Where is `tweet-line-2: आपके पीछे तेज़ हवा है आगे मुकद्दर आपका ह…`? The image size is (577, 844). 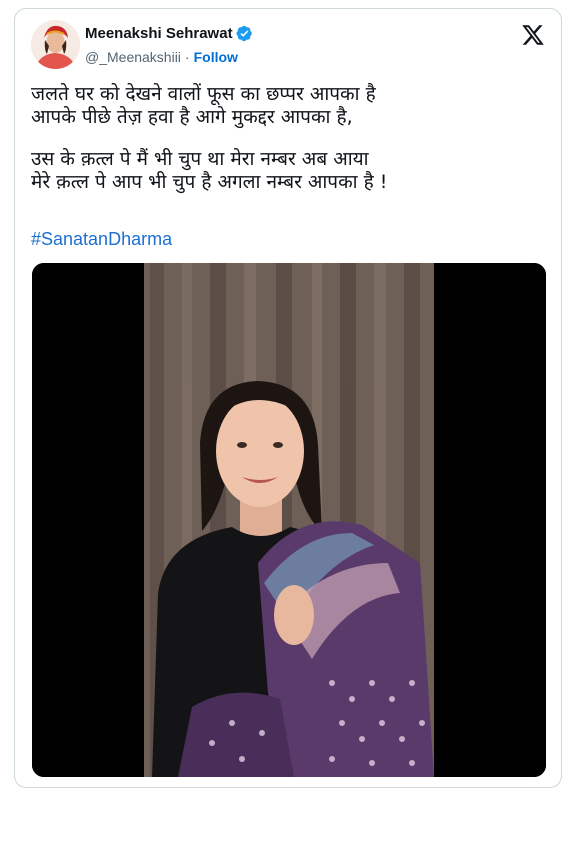 tweet-line-2: आपके पीछे तेज़ हवा है आगे मुकद्दर आपका ह… is located at coordinates (192, 117).